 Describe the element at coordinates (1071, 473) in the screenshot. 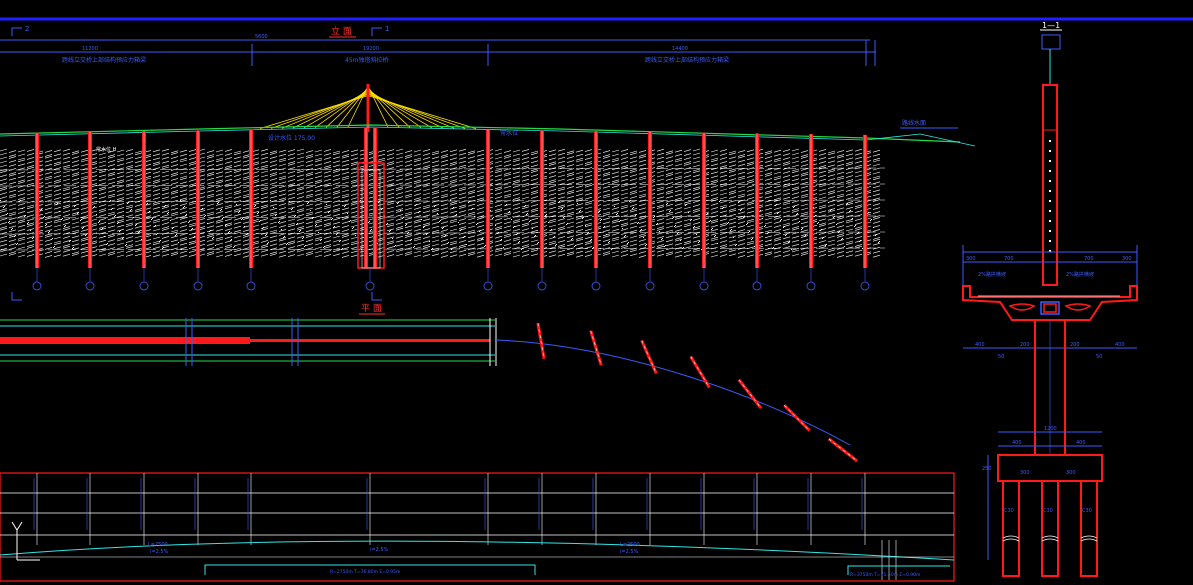

I see `sec-footing-dim-2: 300` at that location.